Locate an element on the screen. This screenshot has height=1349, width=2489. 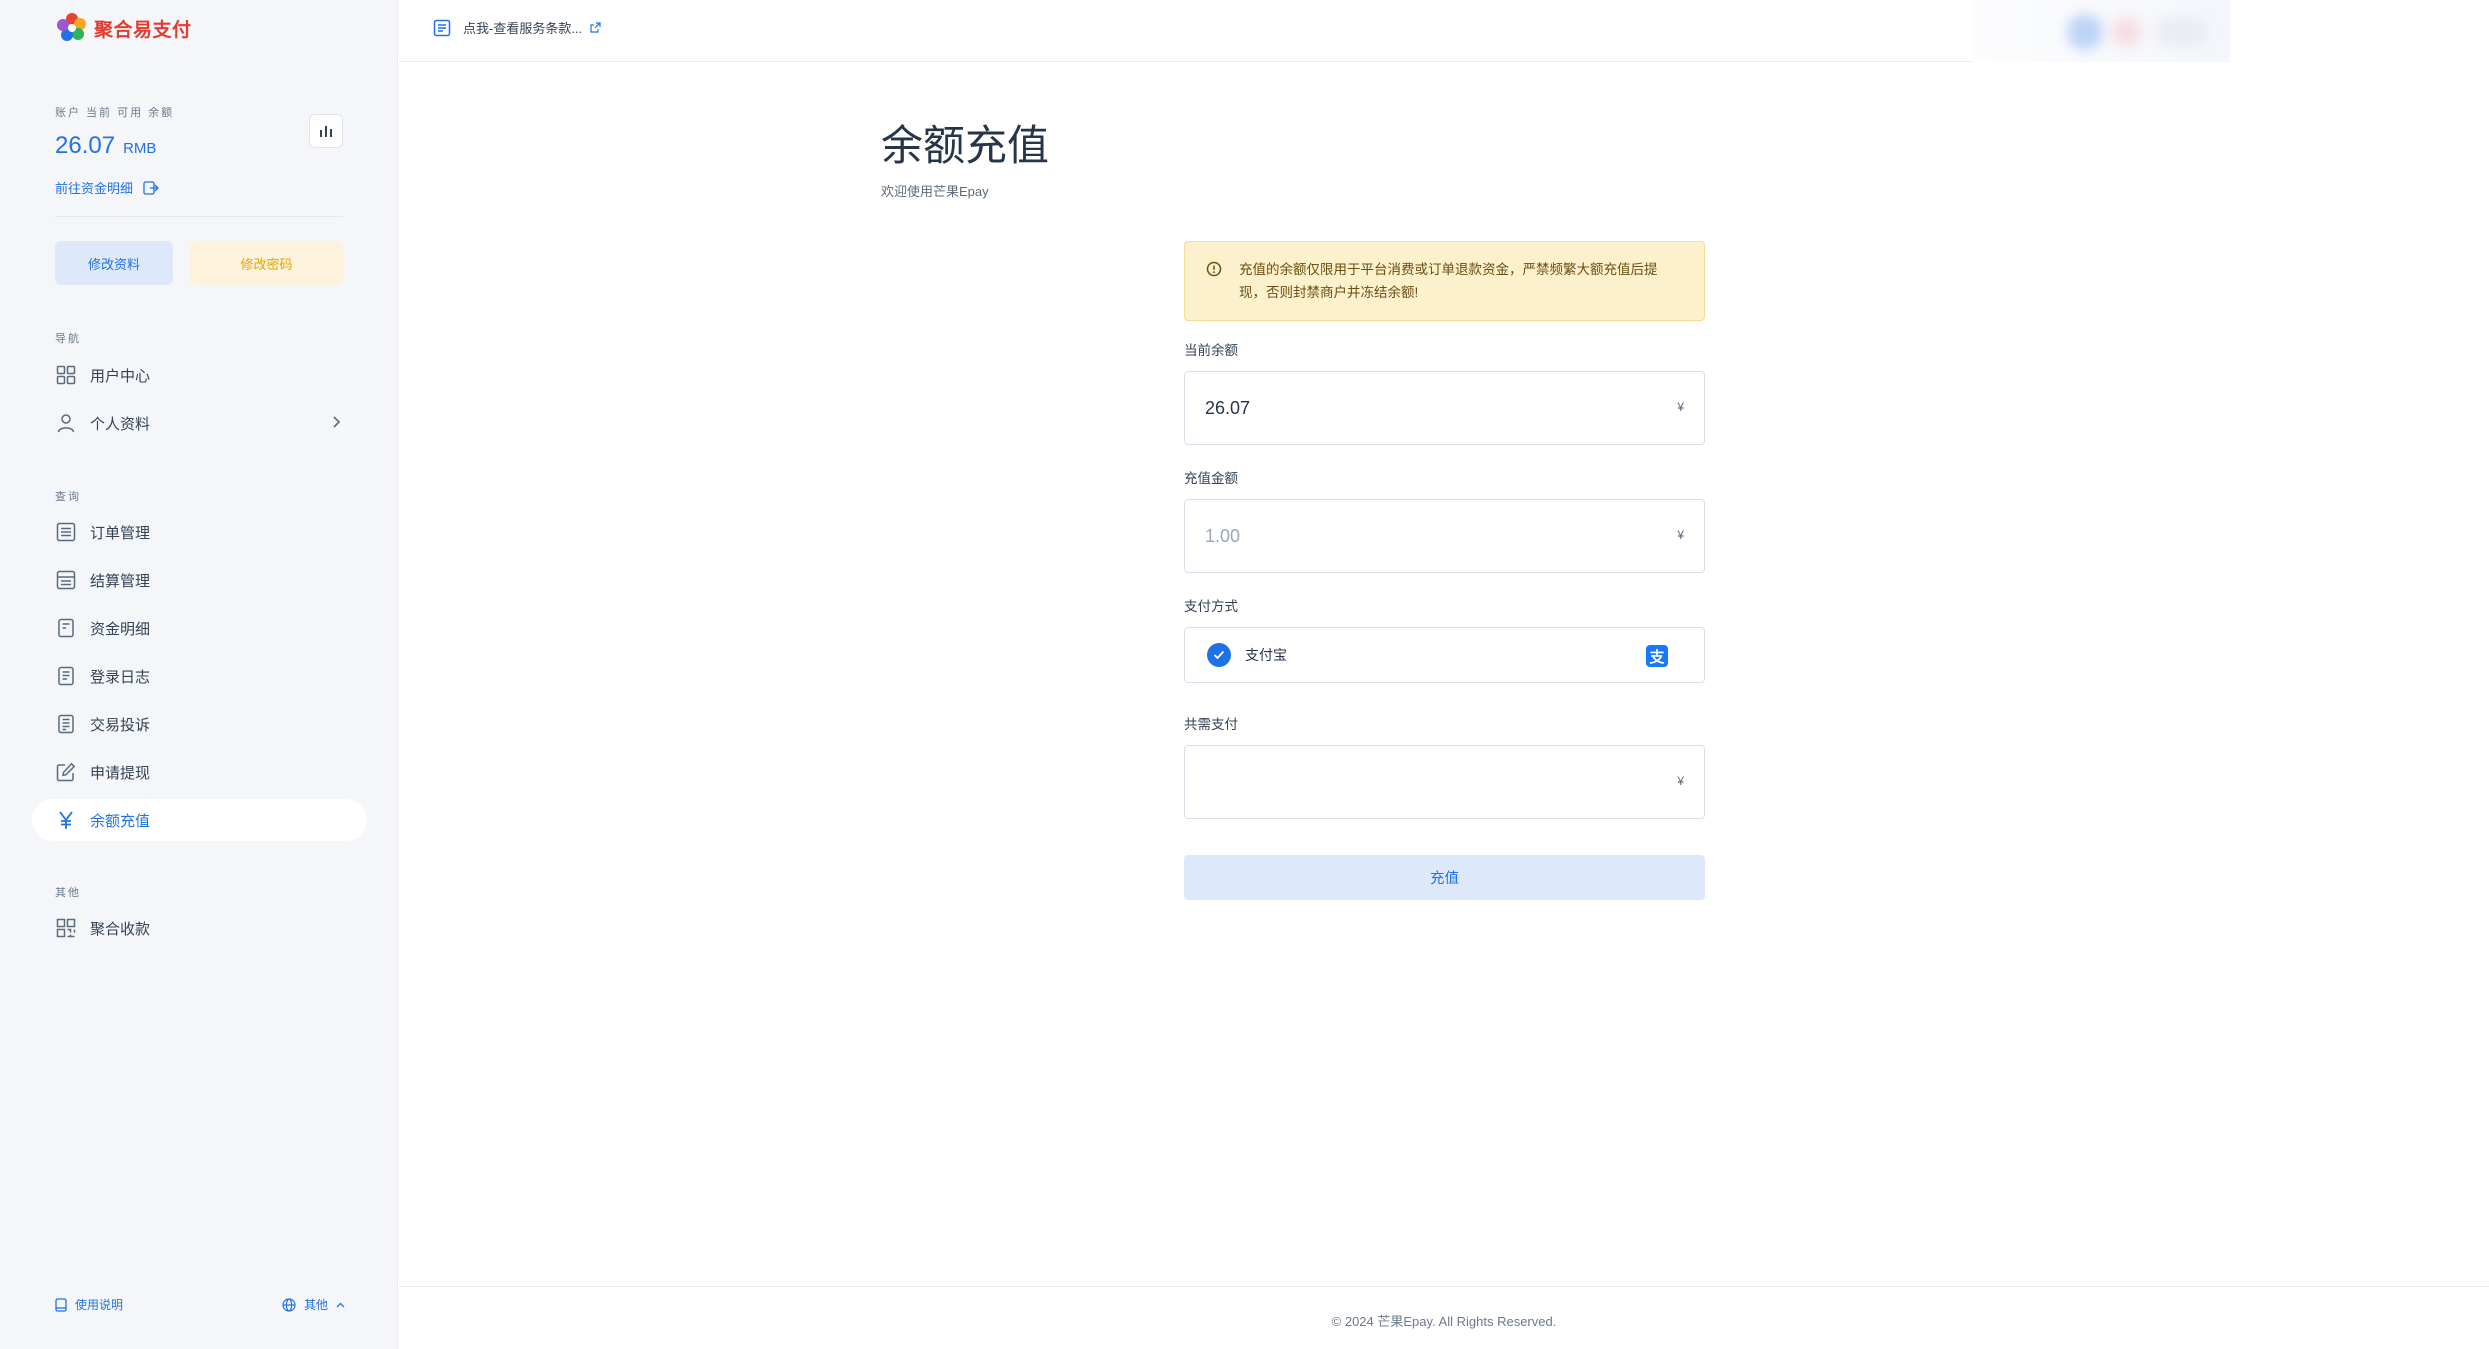
amount-placeholder: 1.00 is located at coordinates (1223, 535).